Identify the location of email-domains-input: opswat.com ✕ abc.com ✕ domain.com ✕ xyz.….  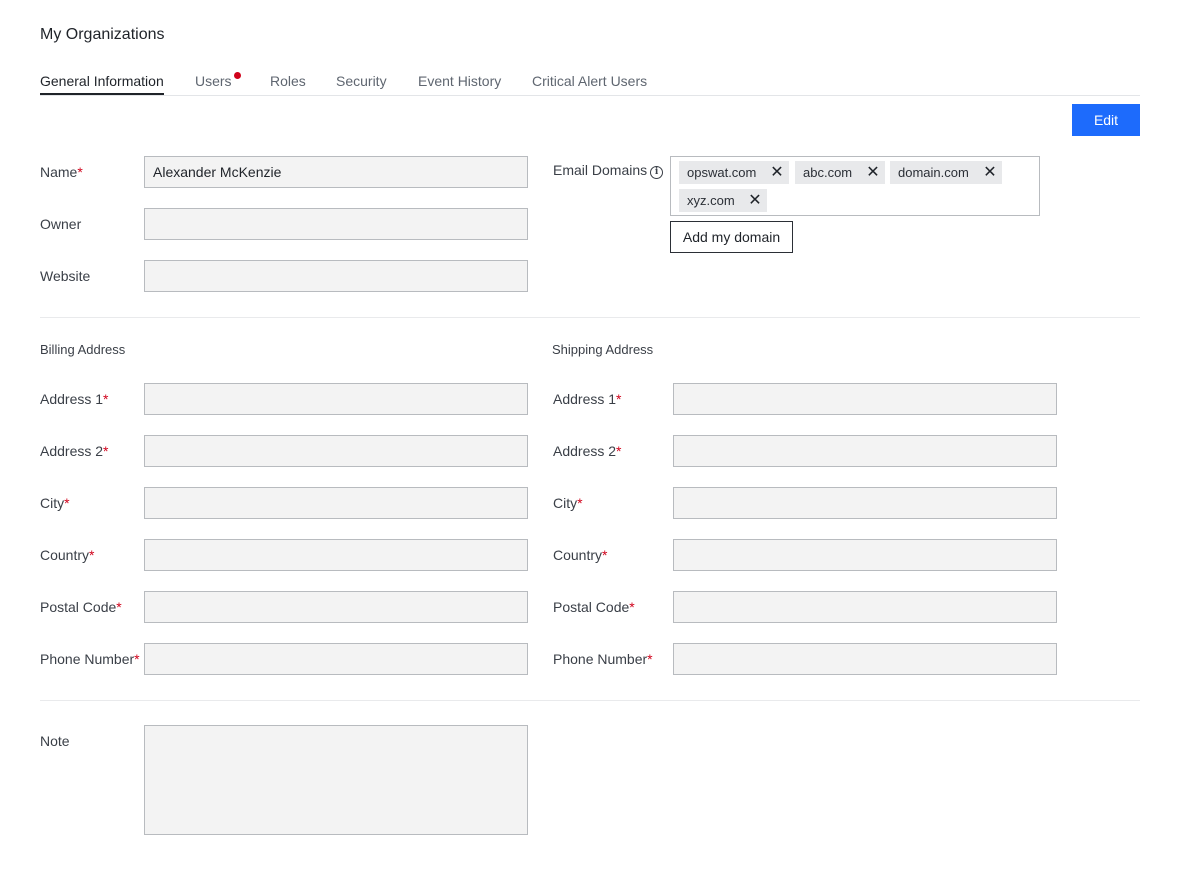
(855, 186).